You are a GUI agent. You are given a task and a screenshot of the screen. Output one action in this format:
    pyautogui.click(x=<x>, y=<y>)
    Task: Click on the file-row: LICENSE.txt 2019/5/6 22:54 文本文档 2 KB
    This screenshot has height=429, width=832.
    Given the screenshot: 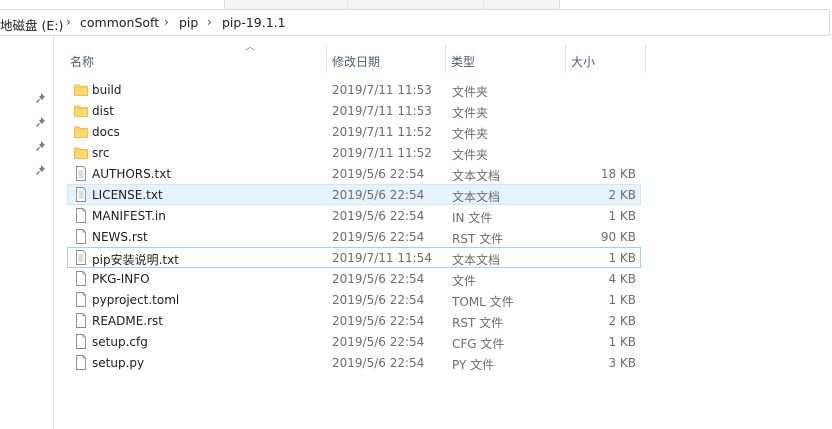 What is the action you would take?
    pyautogui.click(x=354, y=194)
    